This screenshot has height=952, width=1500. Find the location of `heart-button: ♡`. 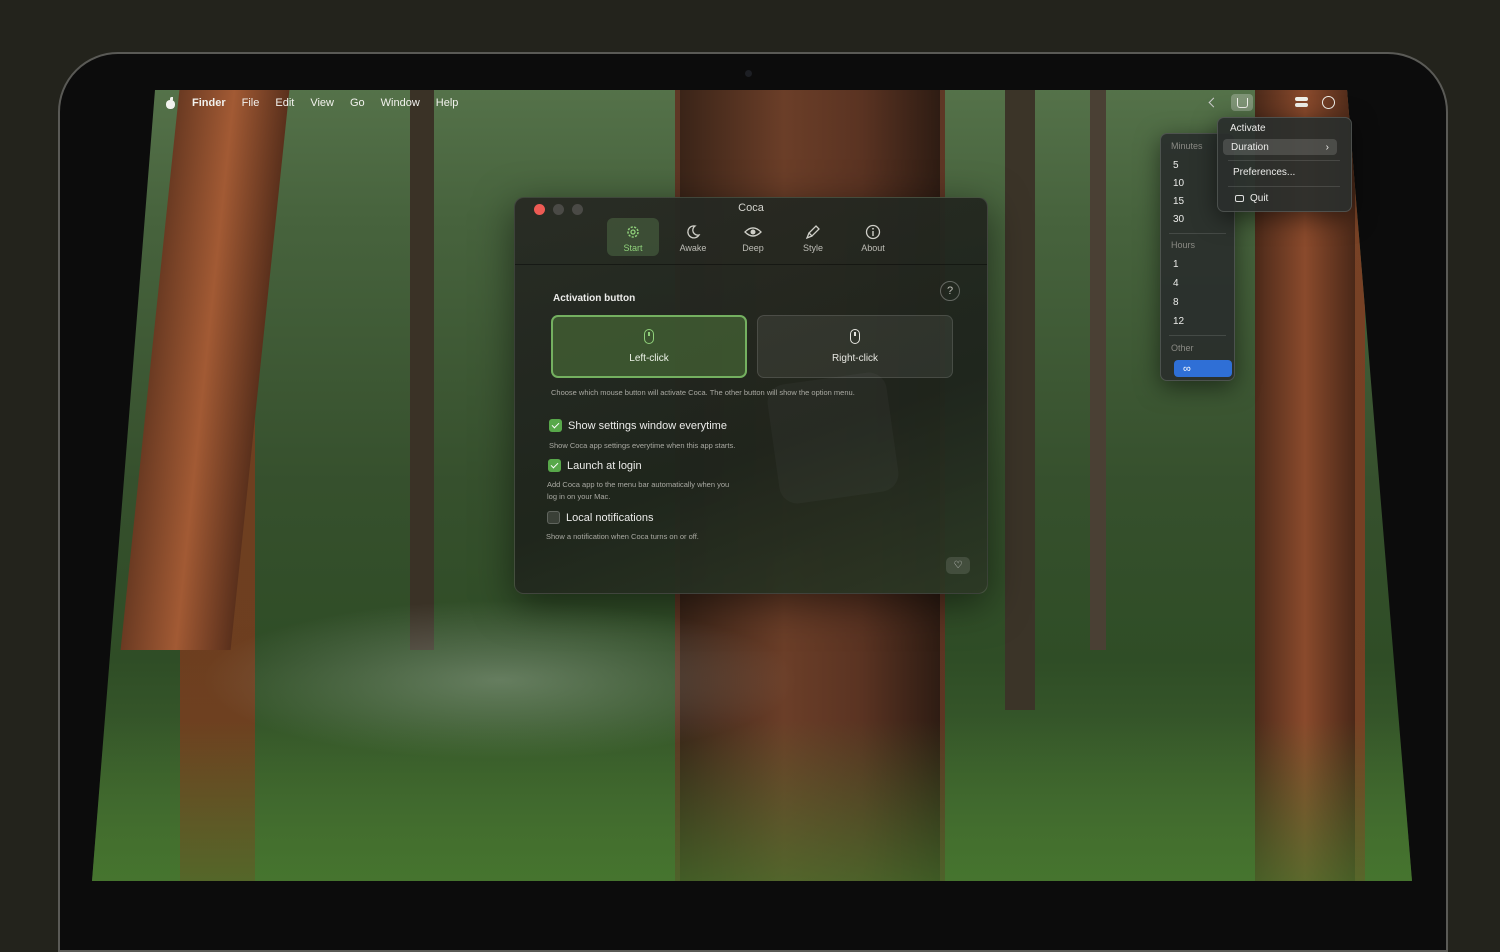

heart-button: ♡ is located at coordinates (958, 565).